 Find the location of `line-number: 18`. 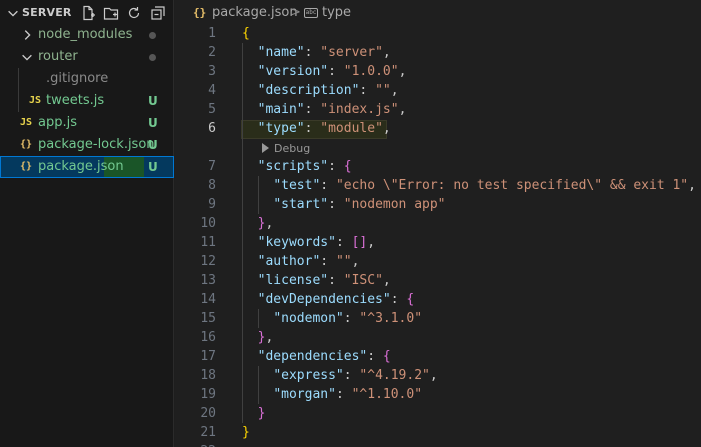

line-number: 18 is located at coordinates (208, 375).